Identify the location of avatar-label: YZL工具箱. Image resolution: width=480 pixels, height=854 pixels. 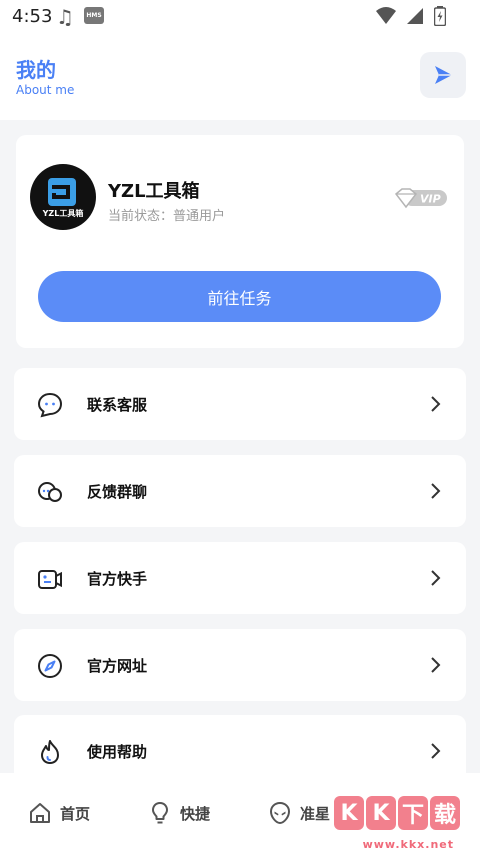
(63, 213).